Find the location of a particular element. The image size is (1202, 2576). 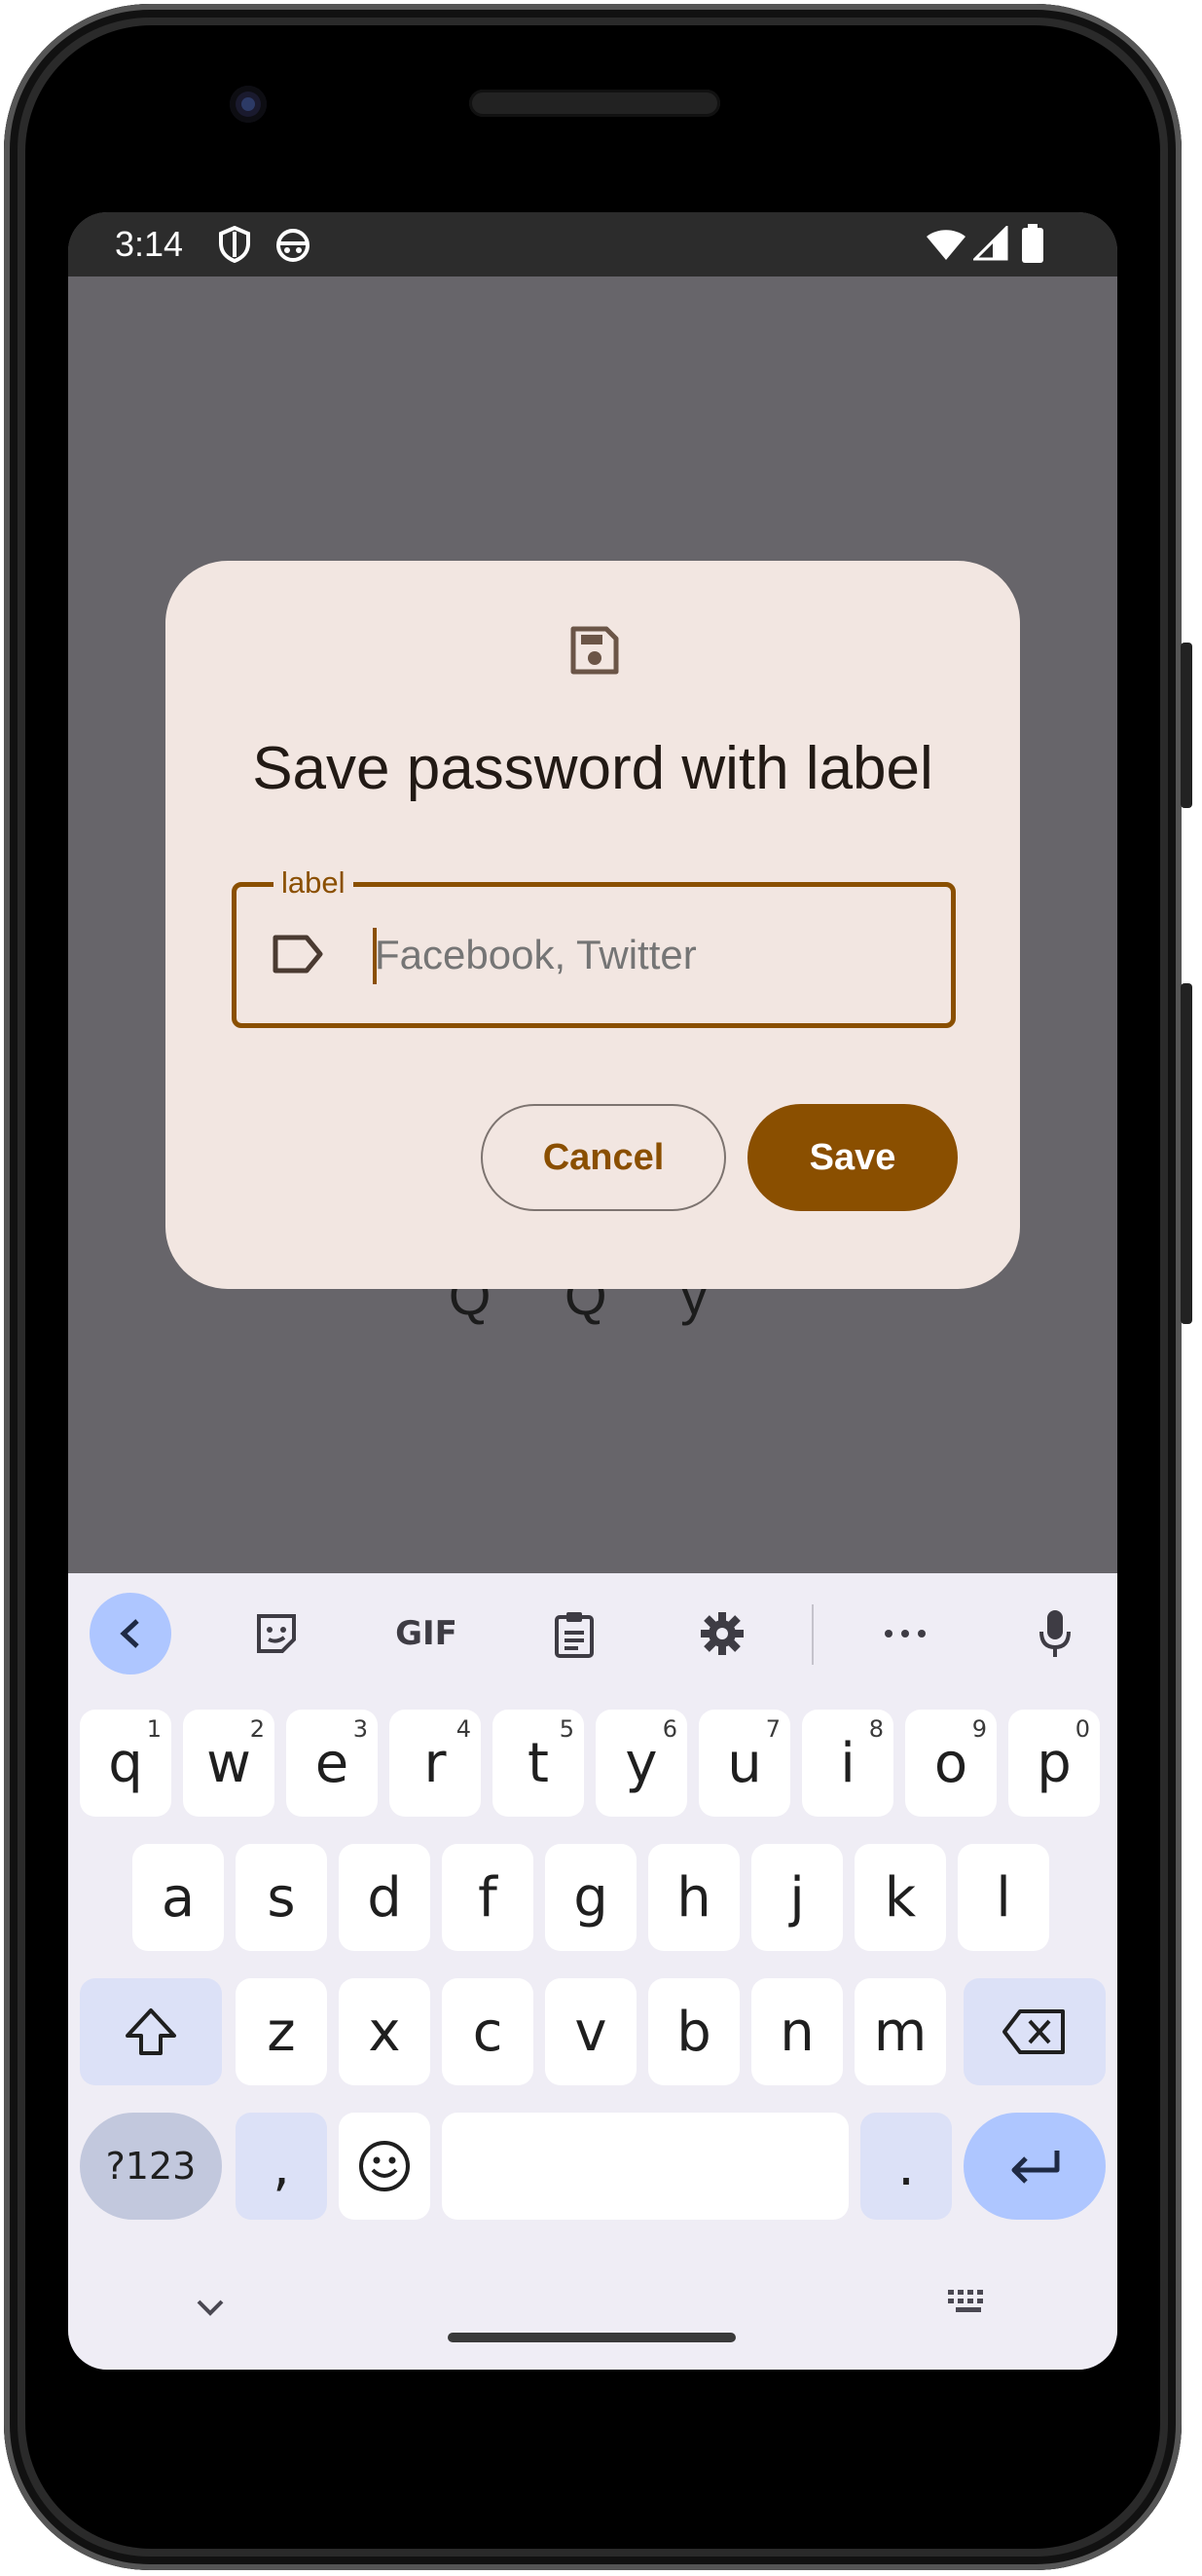

key-hint: 7 is located at coordinates (773, 1729).